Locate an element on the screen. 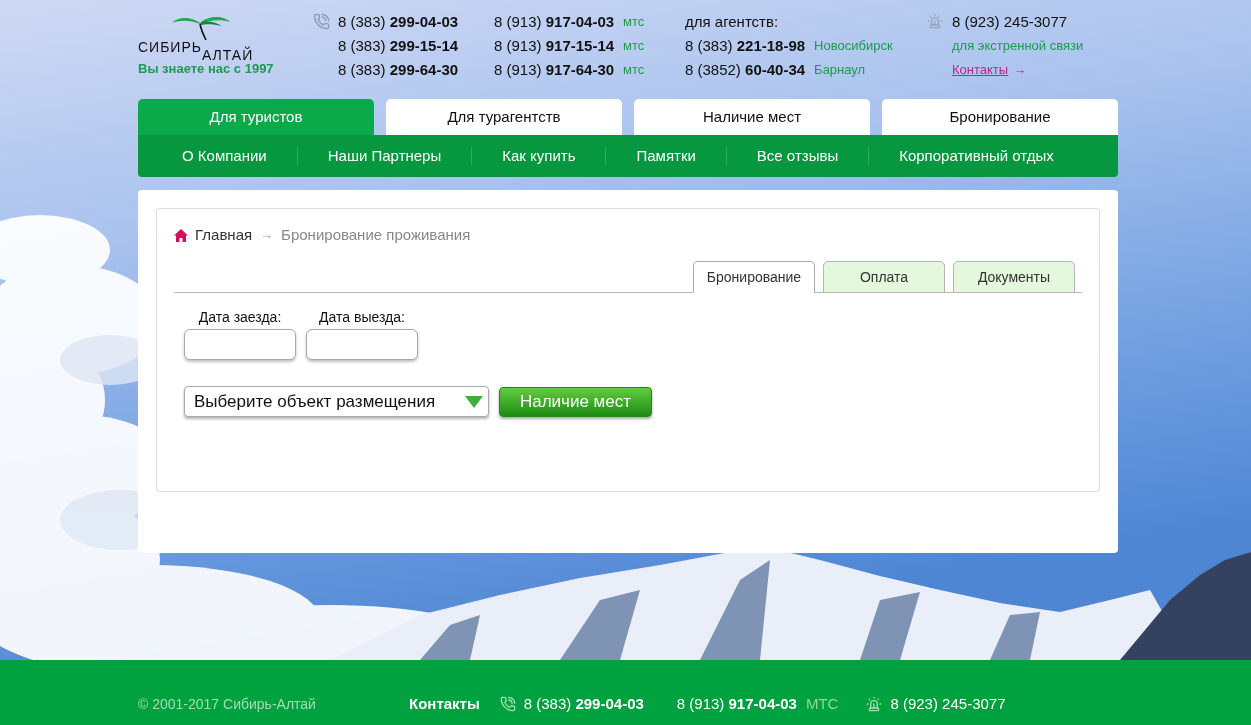 The width and height of the screenshot is (1251, 725). accommodation-select: Выберите объект размещения is located at coordinates (336, 401).